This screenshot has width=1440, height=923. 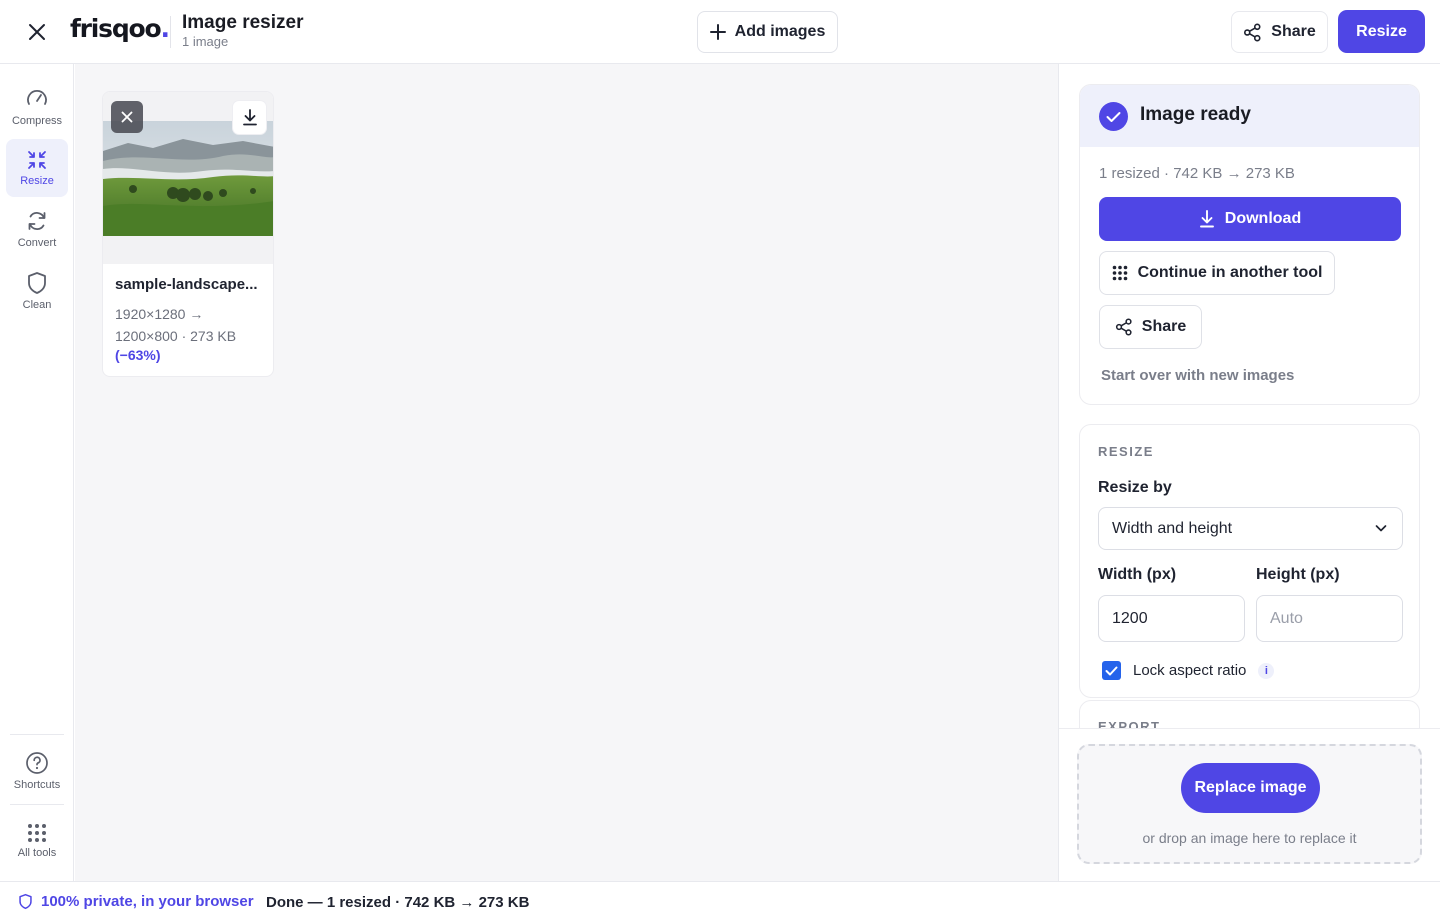 What do you see at coordinates (37, 221) in the screenshot?
I see `refresh-icon` at bounding box center [37, 221].